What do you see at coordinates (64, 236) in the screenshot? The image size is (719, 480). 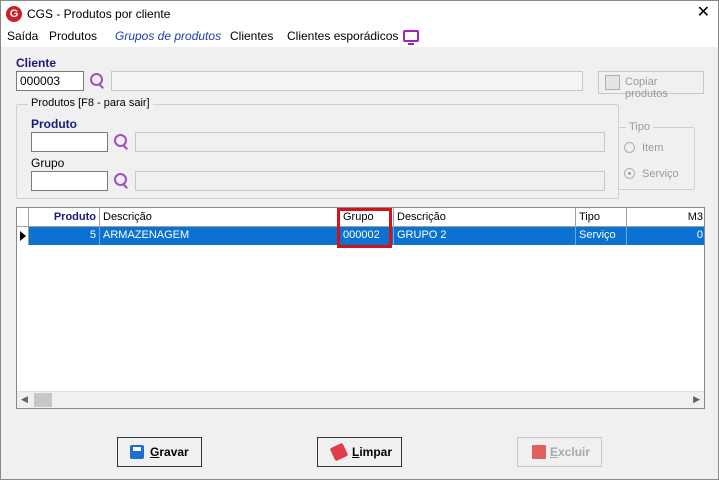 I see `cell-produto: 5` at bounding box center [64, 236].